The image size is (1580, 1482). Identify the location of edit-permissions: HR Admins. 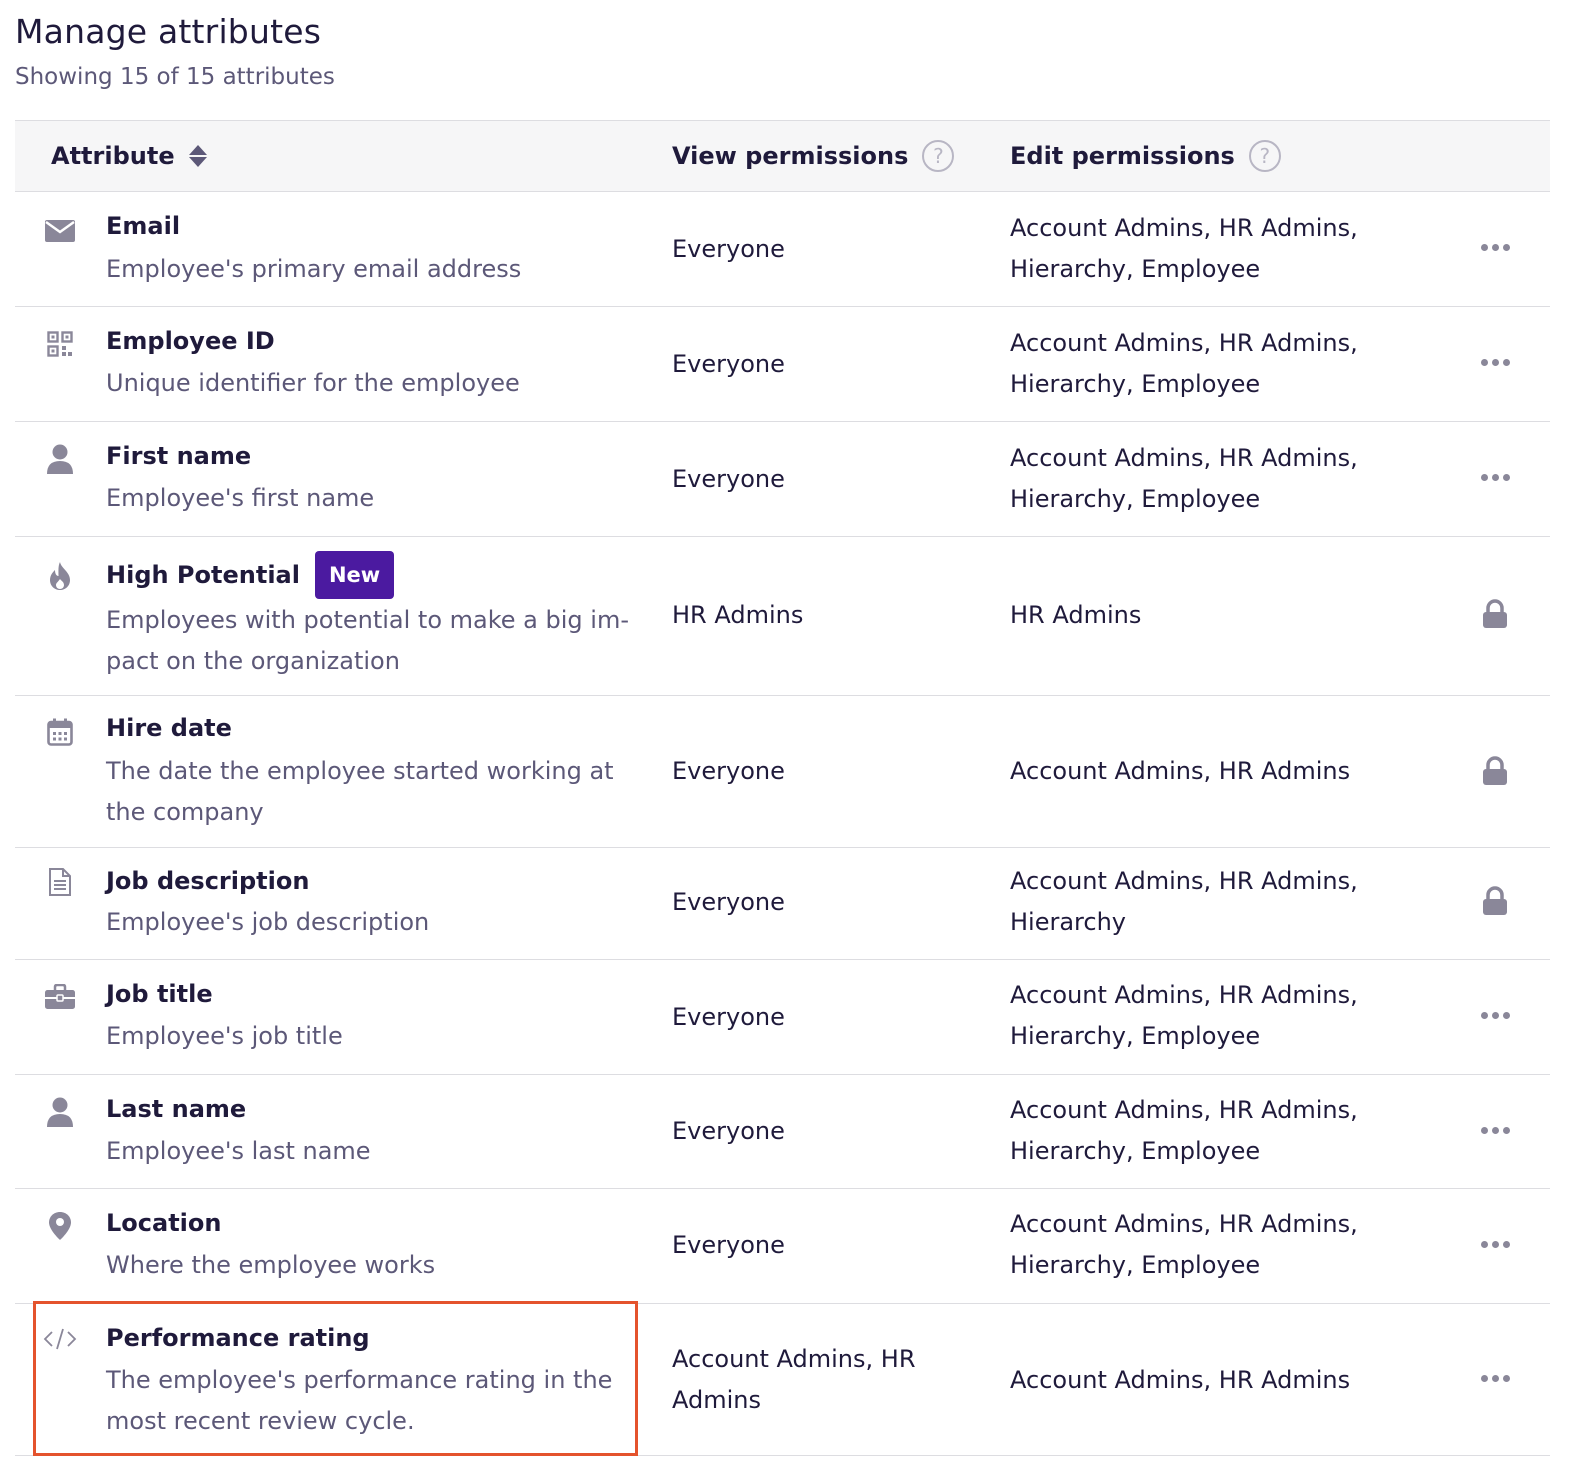
(1076, 615).